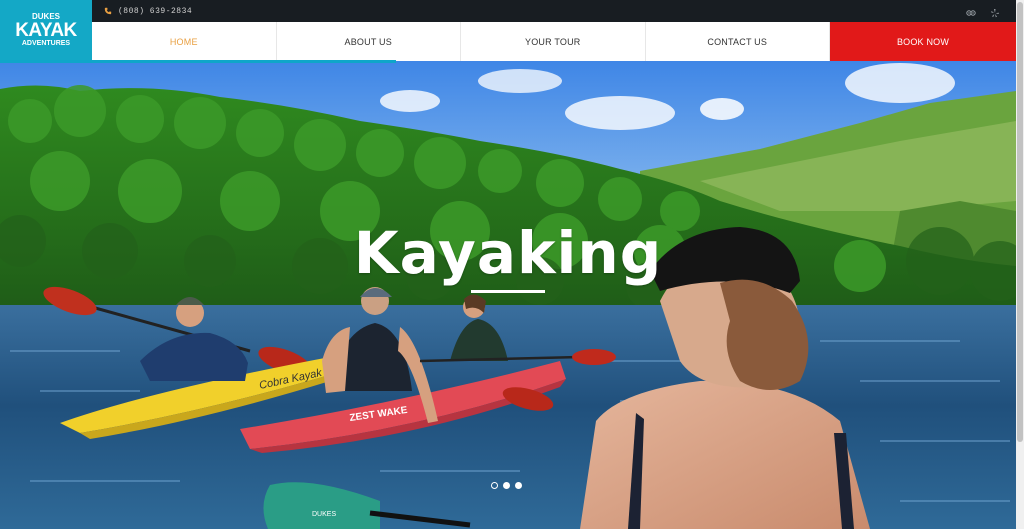  I want to click on paddle-label: DUKES, so click(324, 514).